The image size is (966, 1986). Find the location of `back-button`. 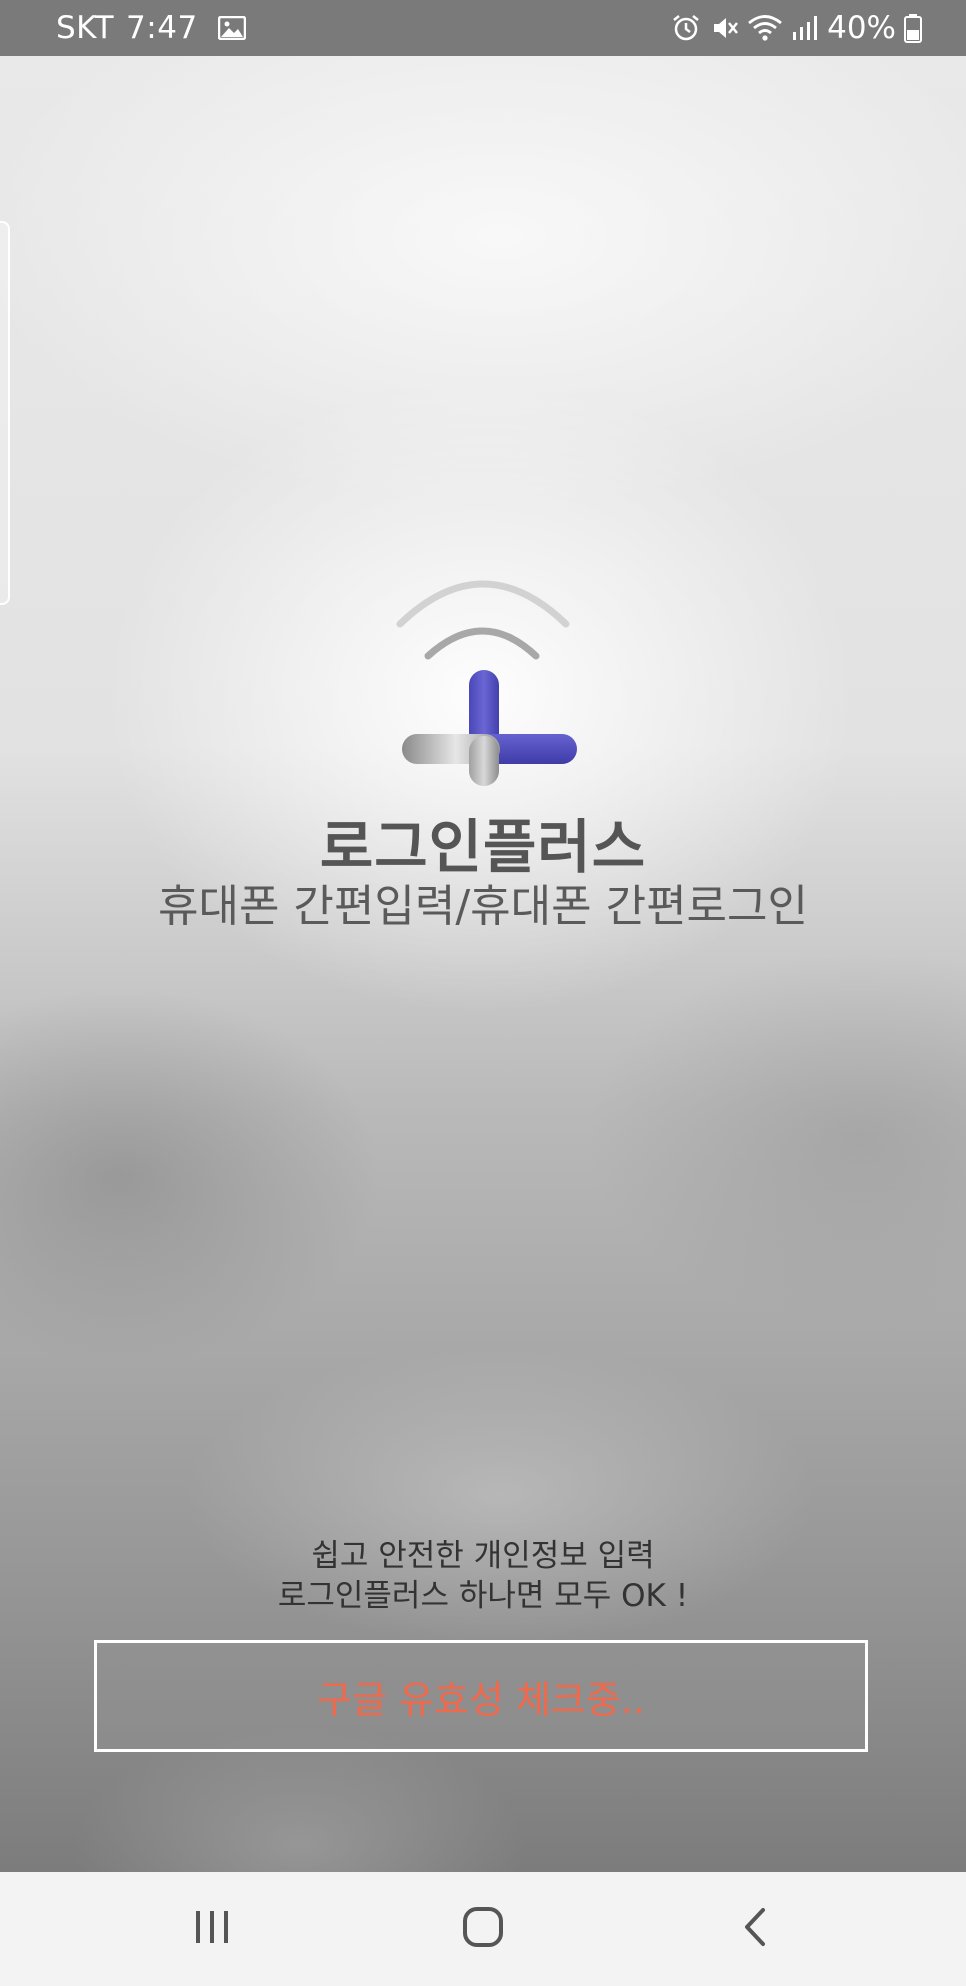

back-button is located at coordinates (754, 1929).